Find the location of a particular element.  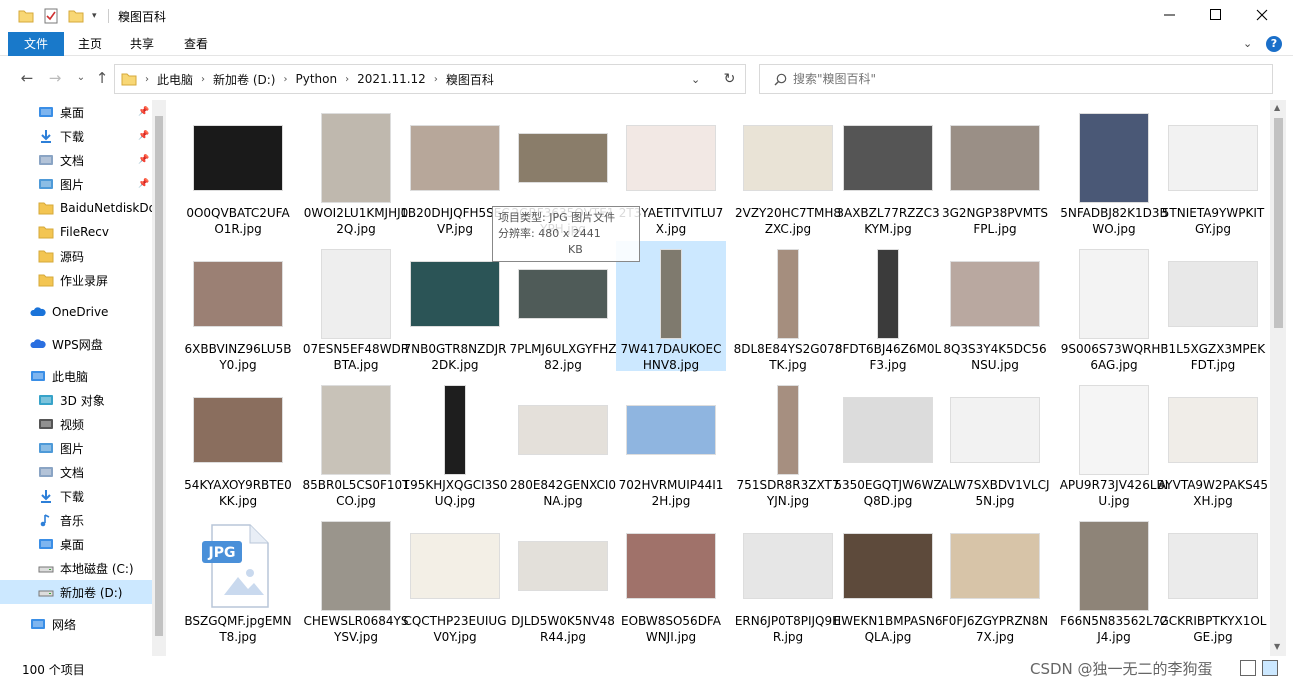

minimize-button is located at coordinates (1170, 15).